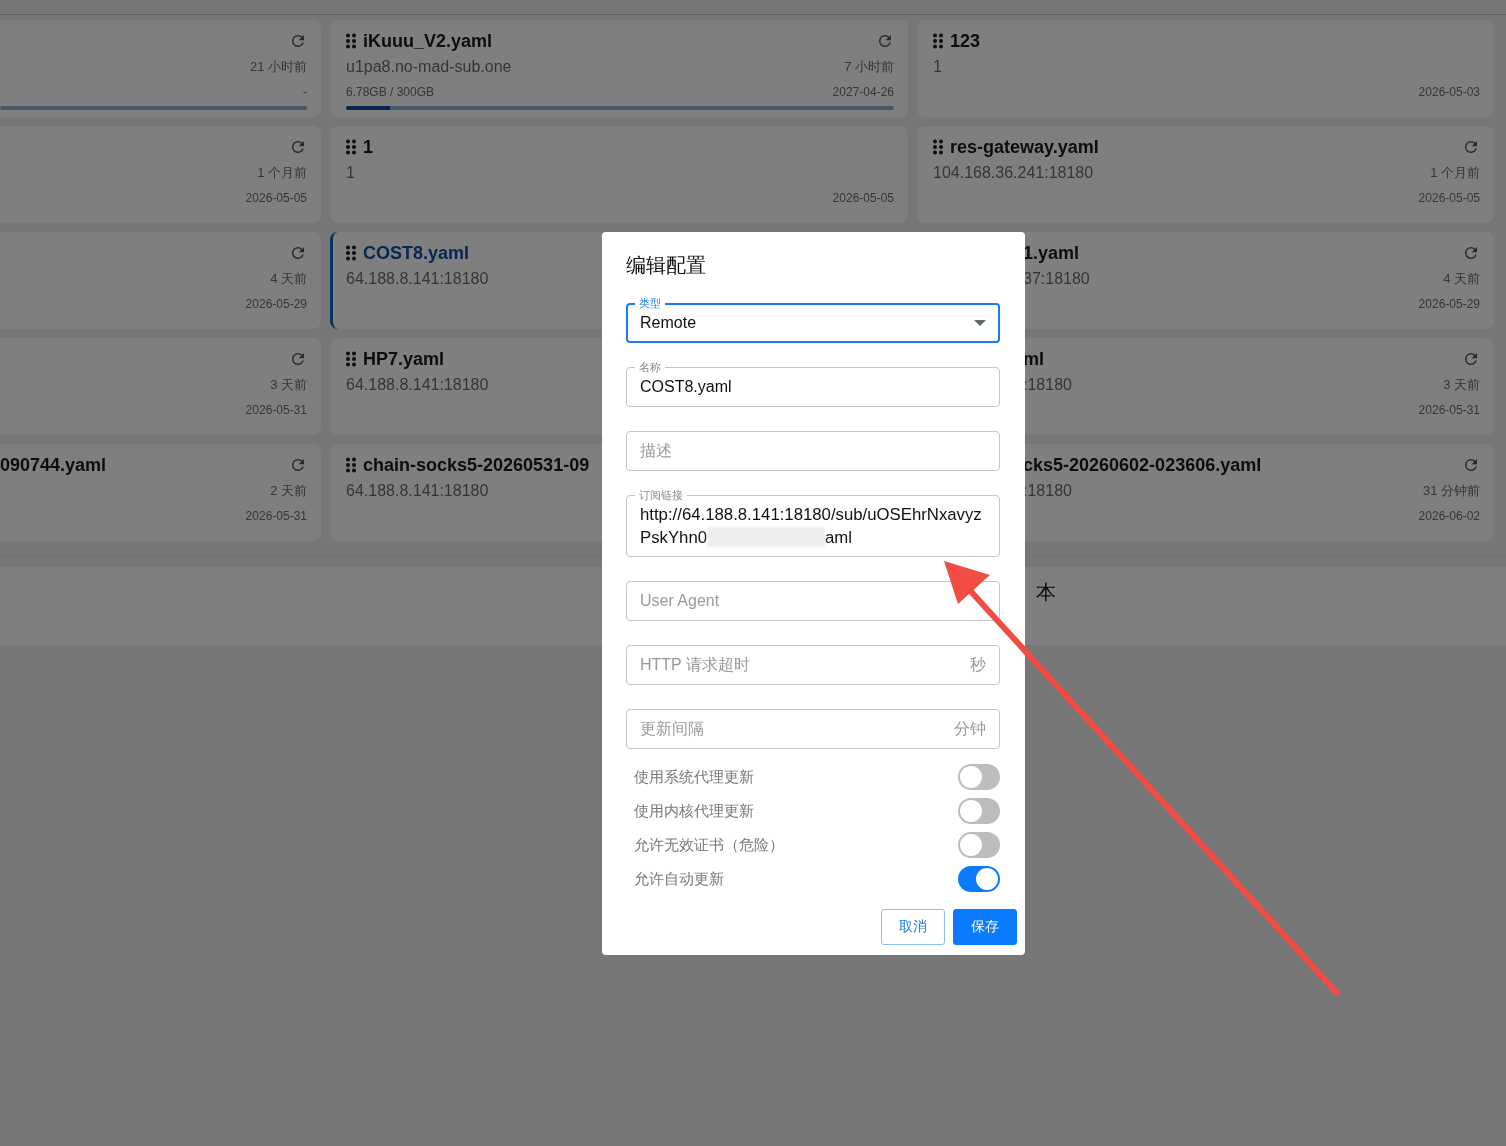 This screenshot has width=1506, height=1146. Describe the element at coordinates (476, 465) in the screenshot. I see `profile-title: chain-socks5-20260531-09` at that location.